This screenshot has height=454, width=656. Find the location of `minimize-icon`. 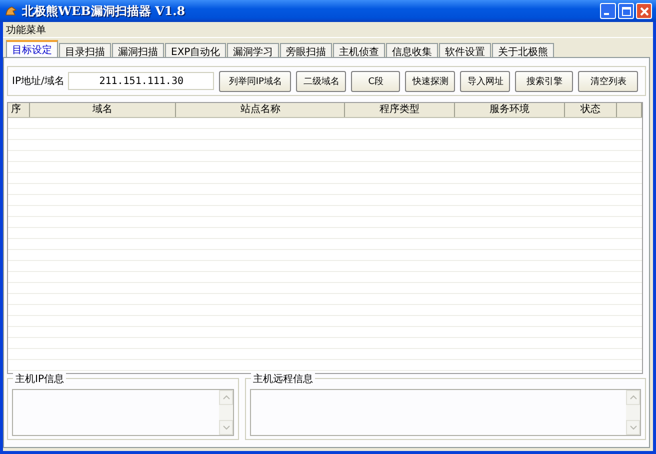

minimize-icon is located at coordinates (606, 14).